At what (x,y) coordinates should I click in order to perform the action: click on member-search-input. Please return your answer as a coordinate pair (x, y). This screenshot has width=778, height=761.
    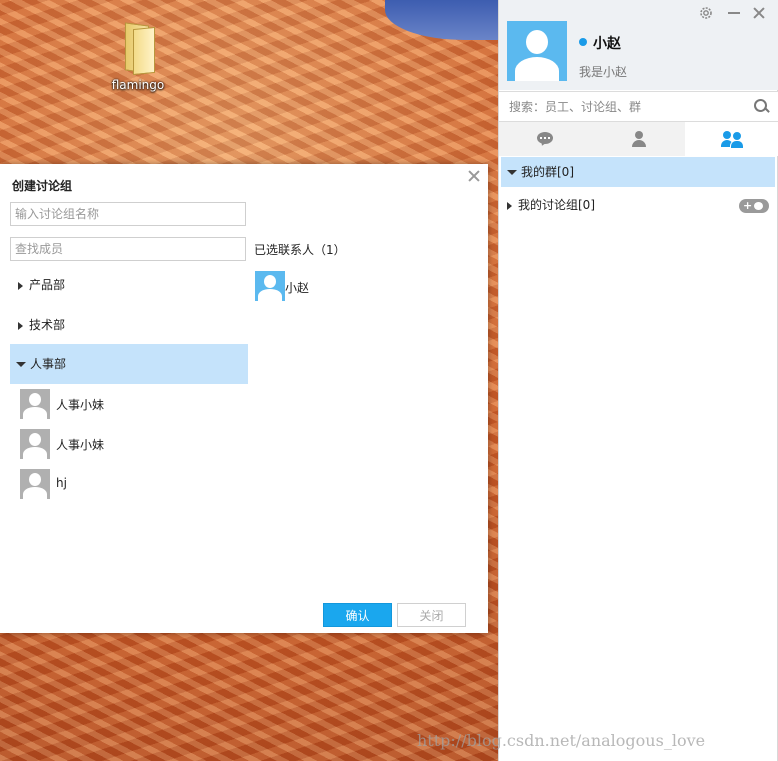
    Looking at the image, I should click on (128, 249).